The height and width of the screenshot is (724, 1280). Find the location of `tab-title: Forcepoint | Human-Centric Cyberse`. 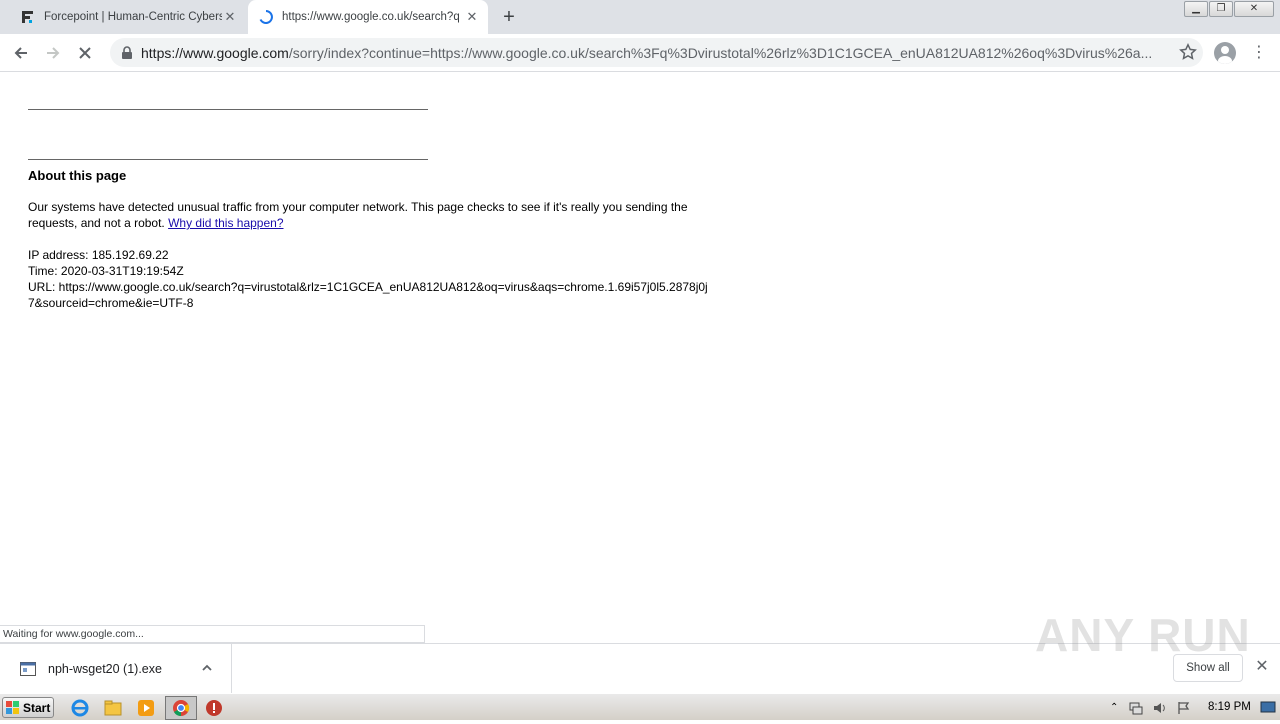

tab-title: Forcepoint | Human-Centric Cyberse is located at coordinates (133, 17).